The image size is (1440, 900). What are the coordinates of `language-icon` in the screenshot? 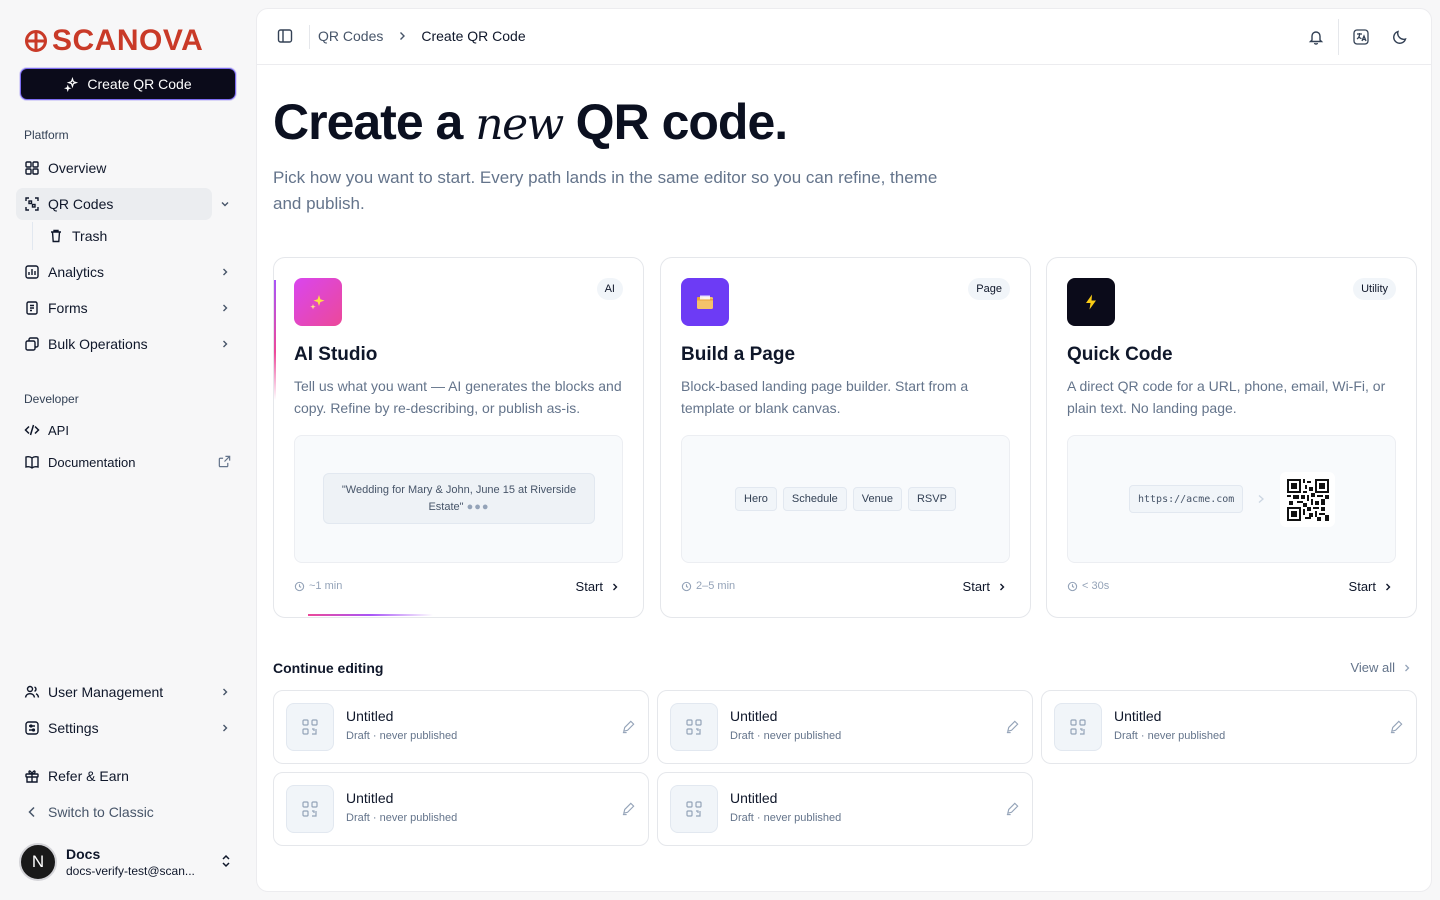 It's located at (1361, 37).